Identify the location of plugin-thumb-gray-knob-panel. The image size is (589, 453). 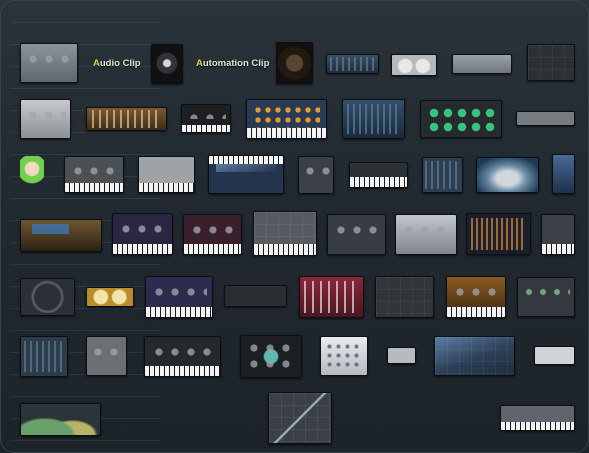
(49, 63).